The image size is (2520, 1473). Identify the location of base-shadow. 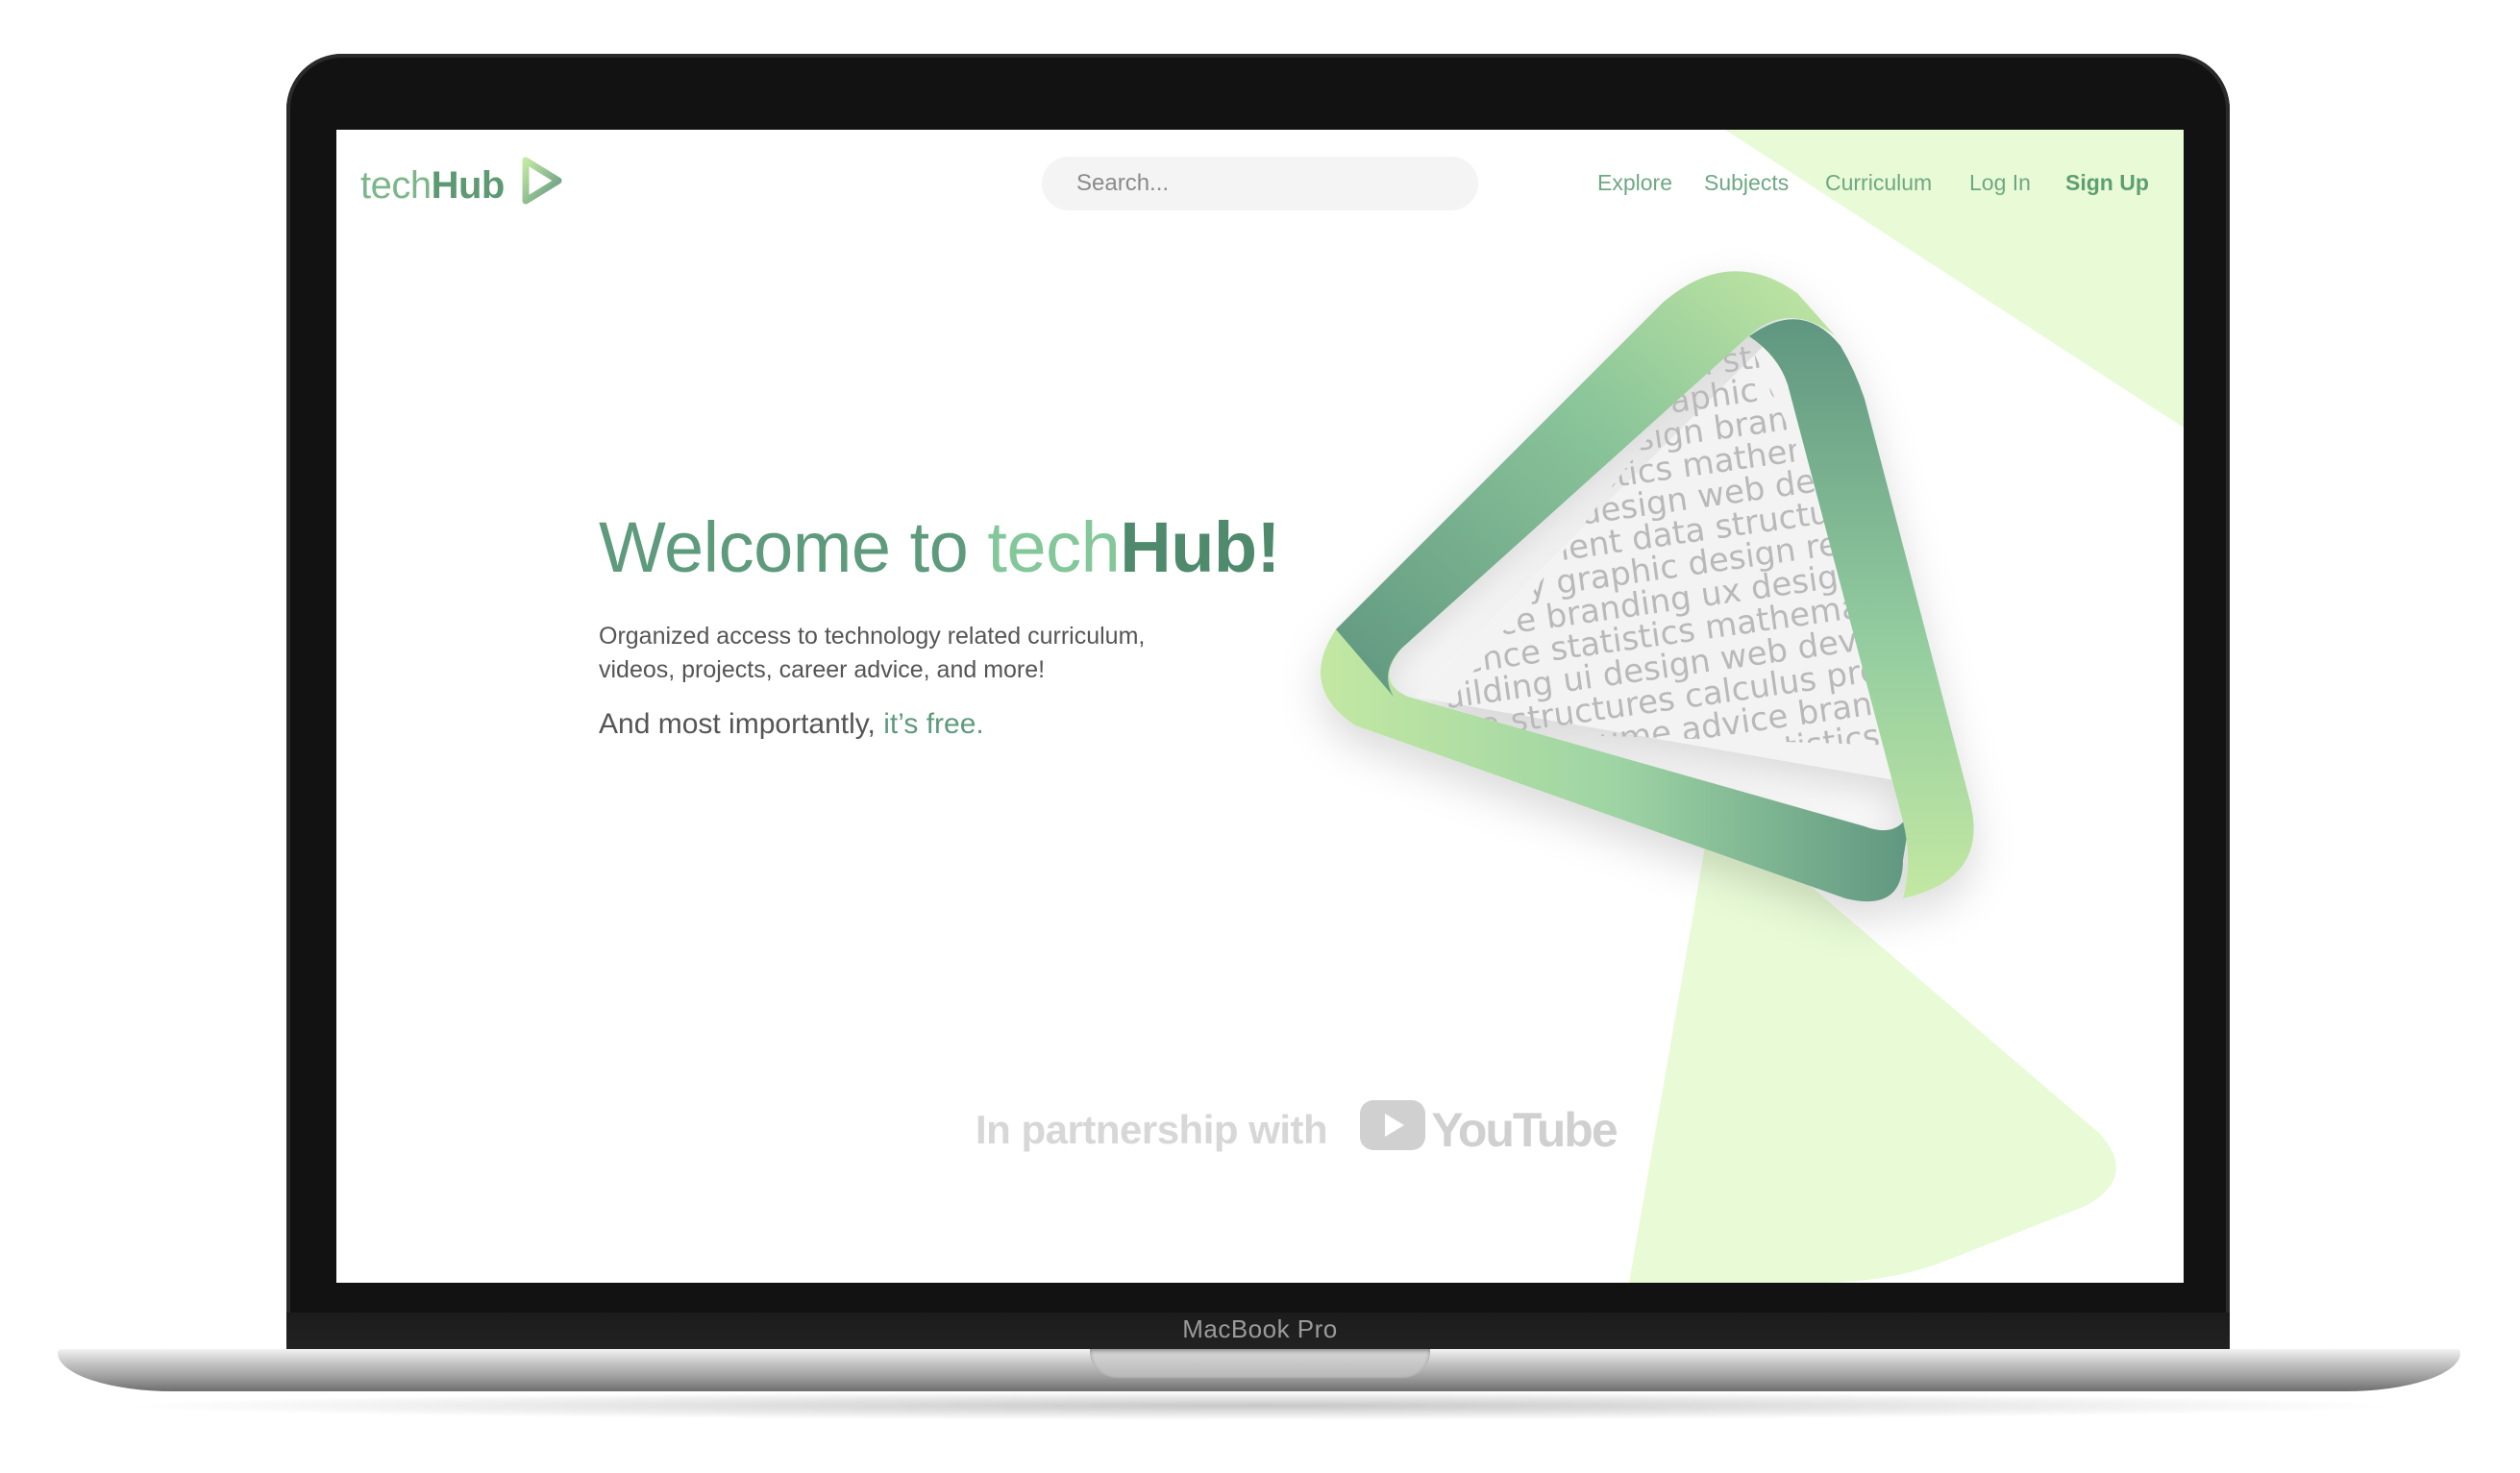
(1259, 1405).